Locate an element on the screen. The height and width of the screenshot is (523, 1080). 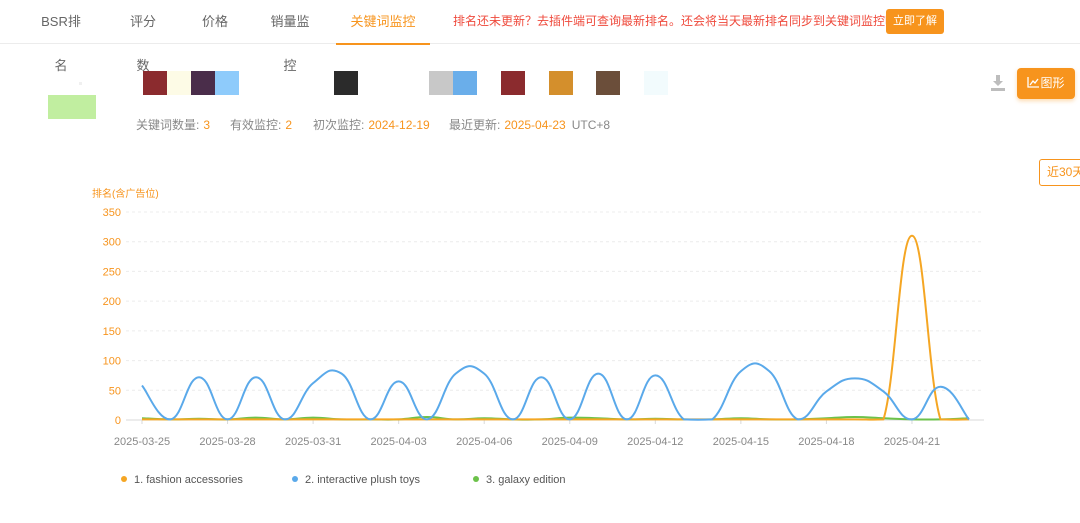
chart-view-button: 图形 is located at coordinates (1046, 83).